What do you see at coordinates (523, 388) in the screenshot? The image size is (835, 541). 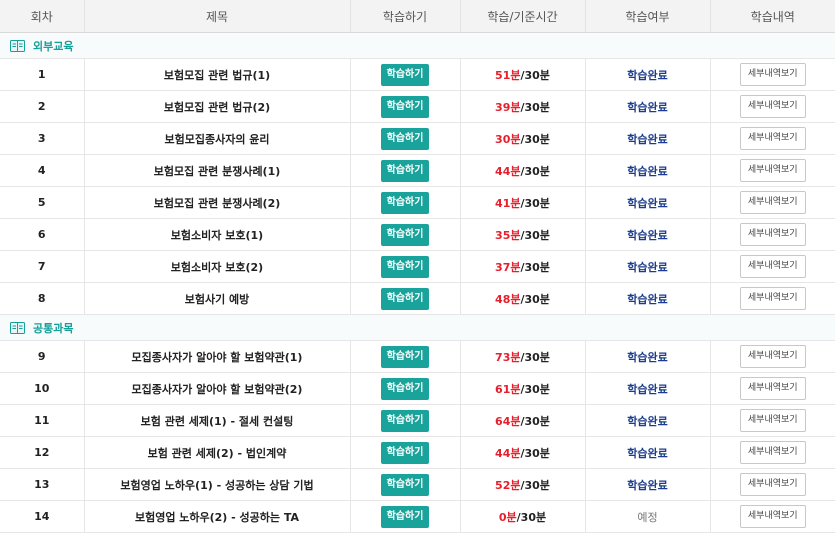 I see `time-cell: 61분/30분` at bounding box center [523, 388].